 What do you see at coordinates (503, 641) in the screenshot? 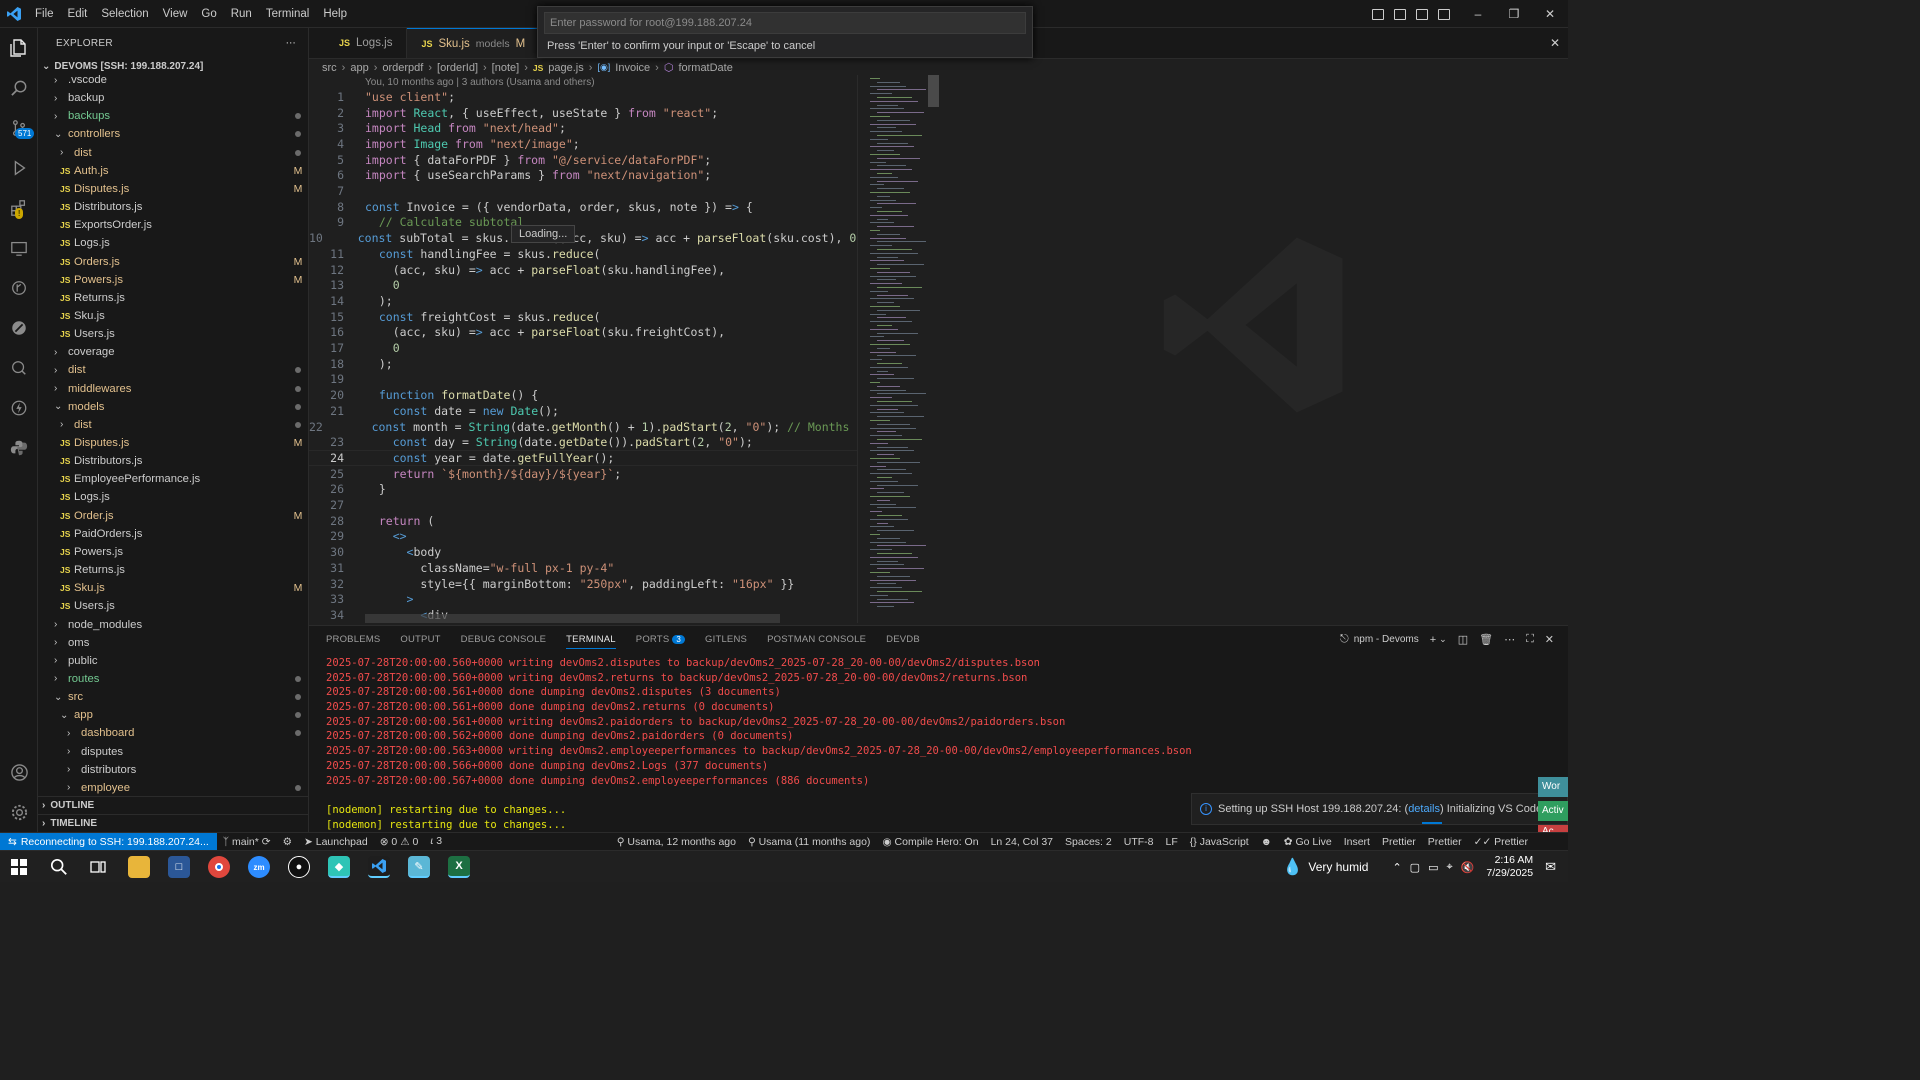
I see `tab-debug-console: DEBUG CONSOLE` at bounding box center [503, 641].